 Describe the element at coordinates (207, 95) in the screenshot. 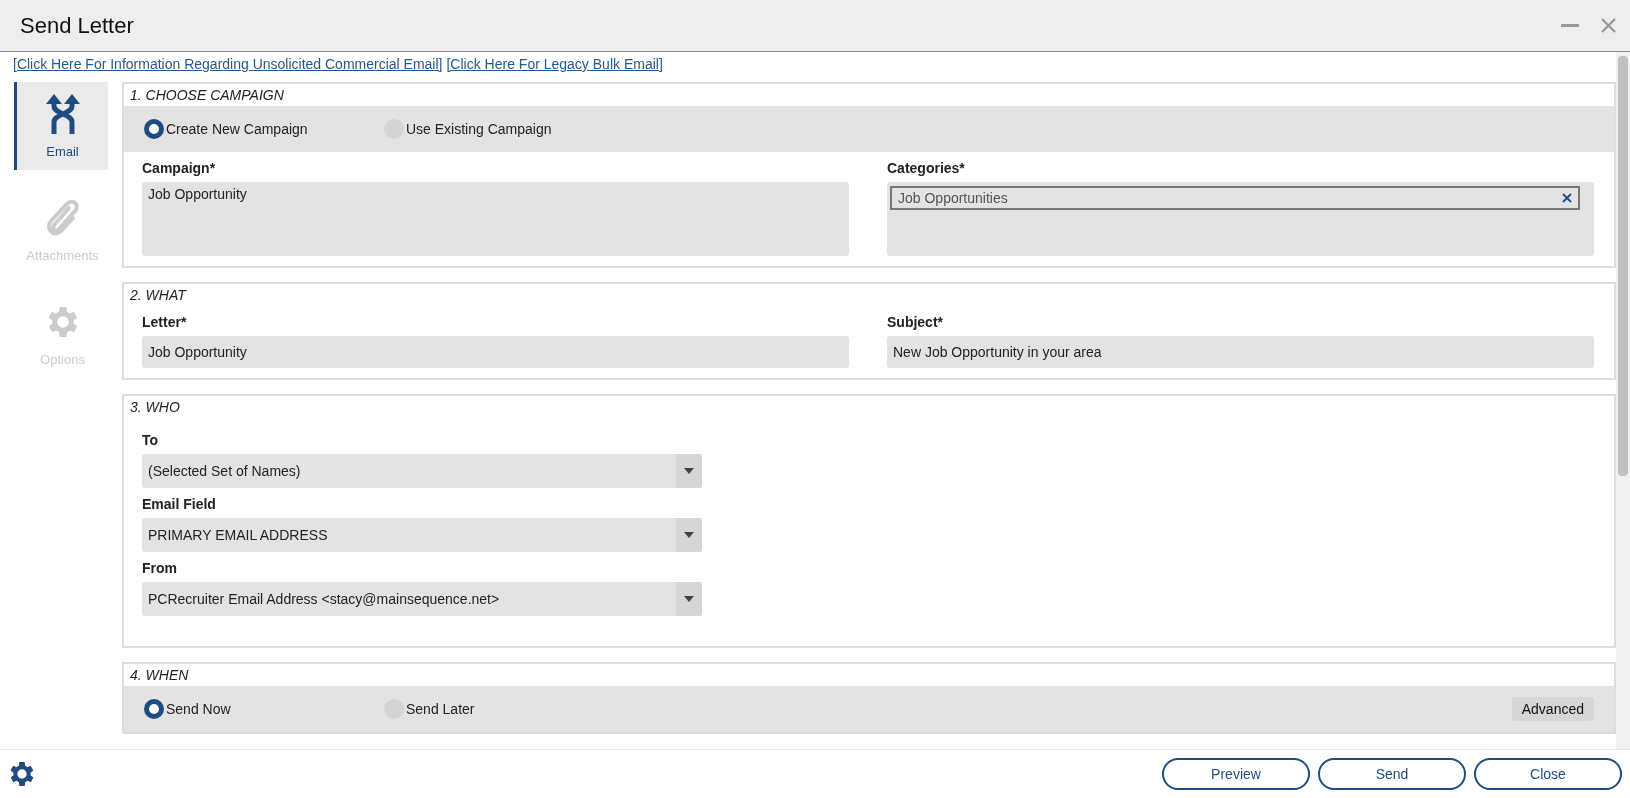

I see `section-heading: 1. CHOOSE CAMPAIGN` at that location.